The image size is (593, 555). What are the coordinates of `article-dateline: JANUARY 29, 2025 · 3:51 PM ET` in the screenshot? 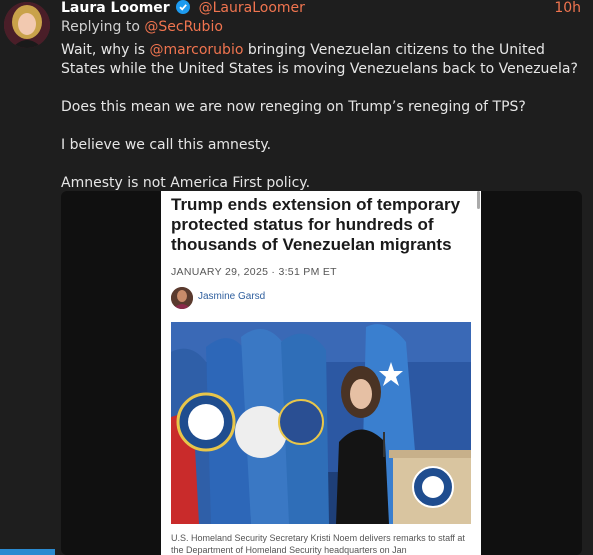 It's located at (254, 272).